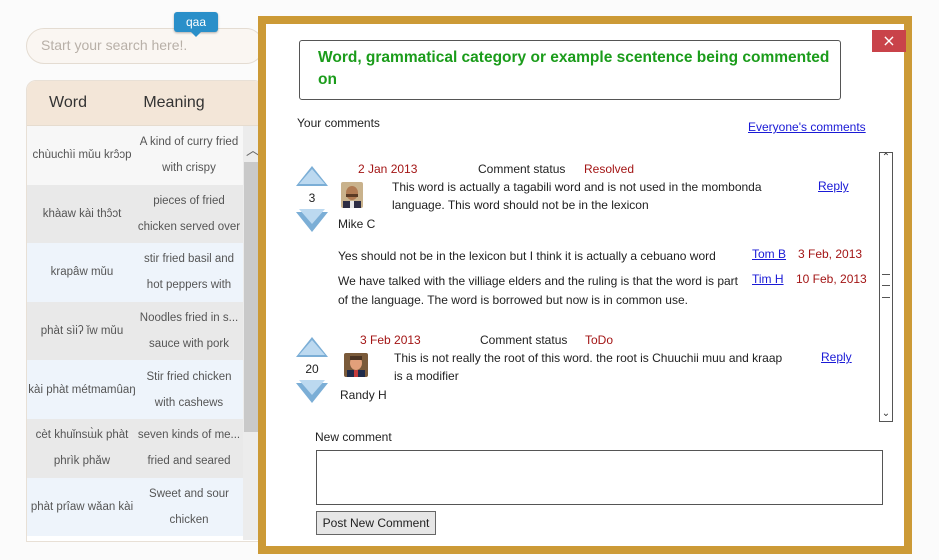 The height and width of the screenshot is (560, 939). Describe the element at coordinates (357, 224) in the screenshot. I see `comment-author: Mike C` at that location.